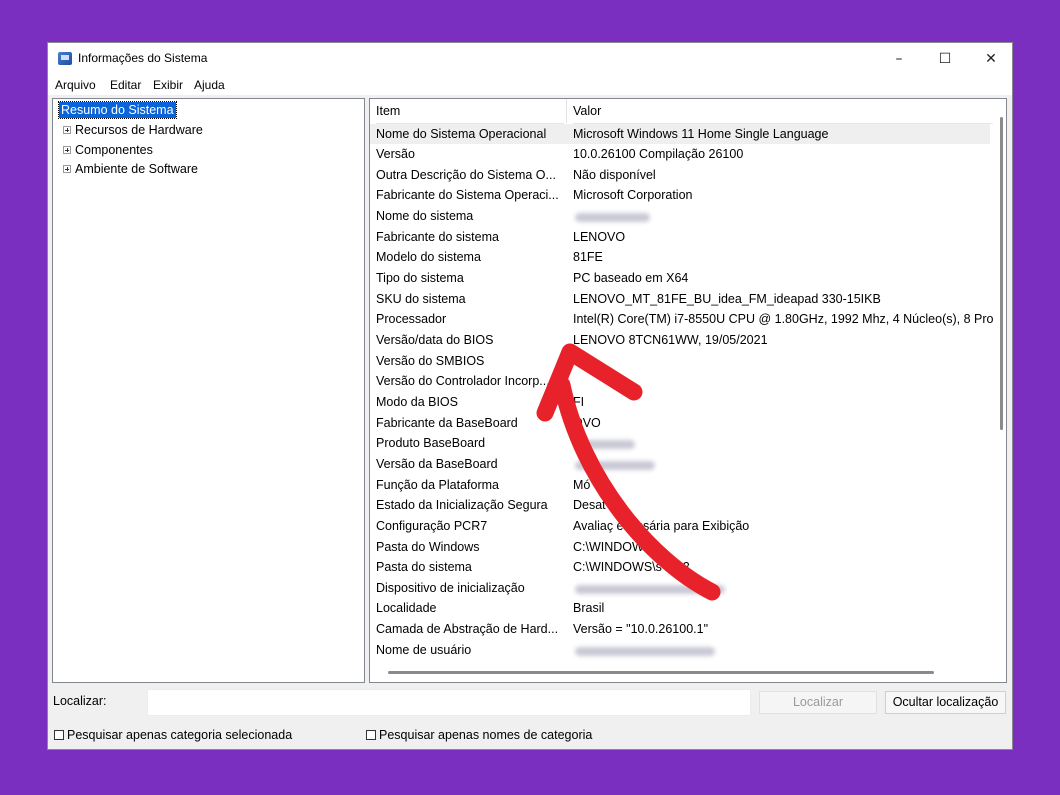  Describe the element at coordinates (468, 340) in the screenshot. I see `row-item-label: Versão/data do BIOS` at that location.